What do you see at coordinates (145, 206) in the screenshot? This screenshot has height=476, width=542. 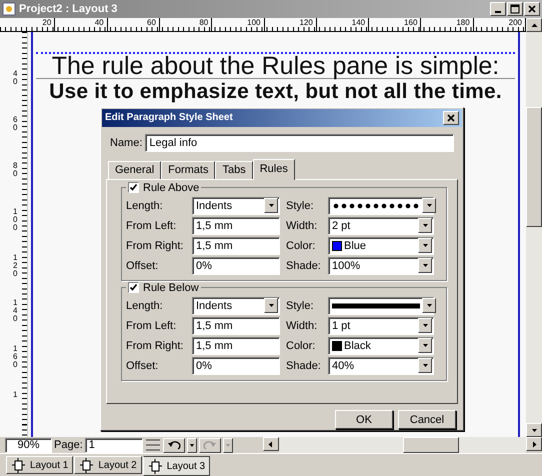 I see `field-label: Length:` at bounding box center [145, 206].